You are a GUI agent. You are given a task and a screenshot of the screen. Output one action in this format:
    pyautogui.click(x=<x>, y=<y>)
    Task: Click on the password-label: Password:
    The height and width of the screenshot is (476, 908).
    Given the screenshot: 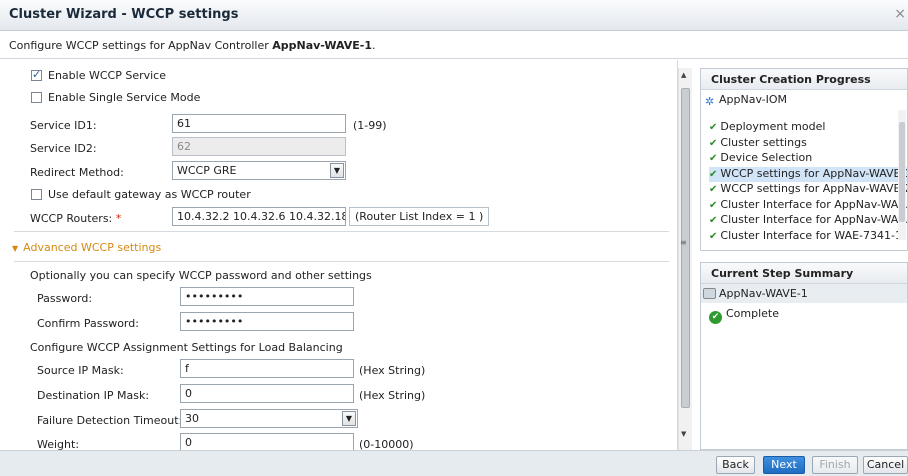 What is the action you would take?
    pyautogui.click(x=65, y=298)
    